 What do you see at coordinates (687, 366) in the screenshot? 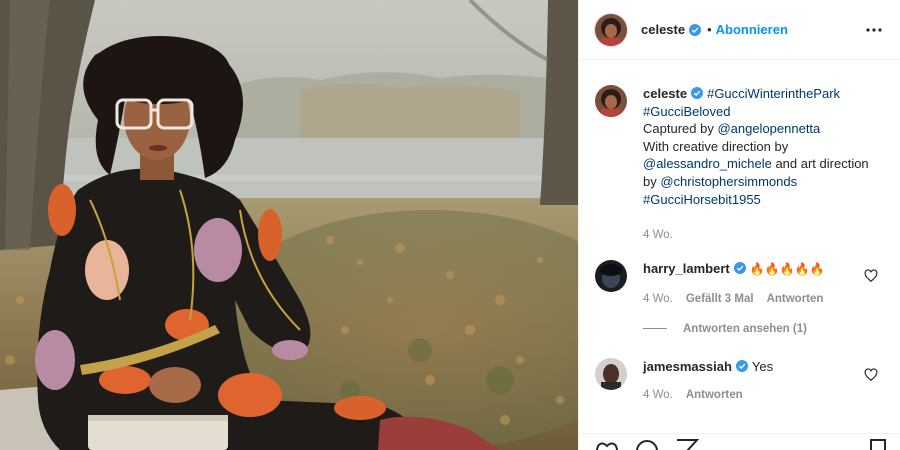
I see `commenter-username: jamesmassiah` at bounding box center [687, 366].